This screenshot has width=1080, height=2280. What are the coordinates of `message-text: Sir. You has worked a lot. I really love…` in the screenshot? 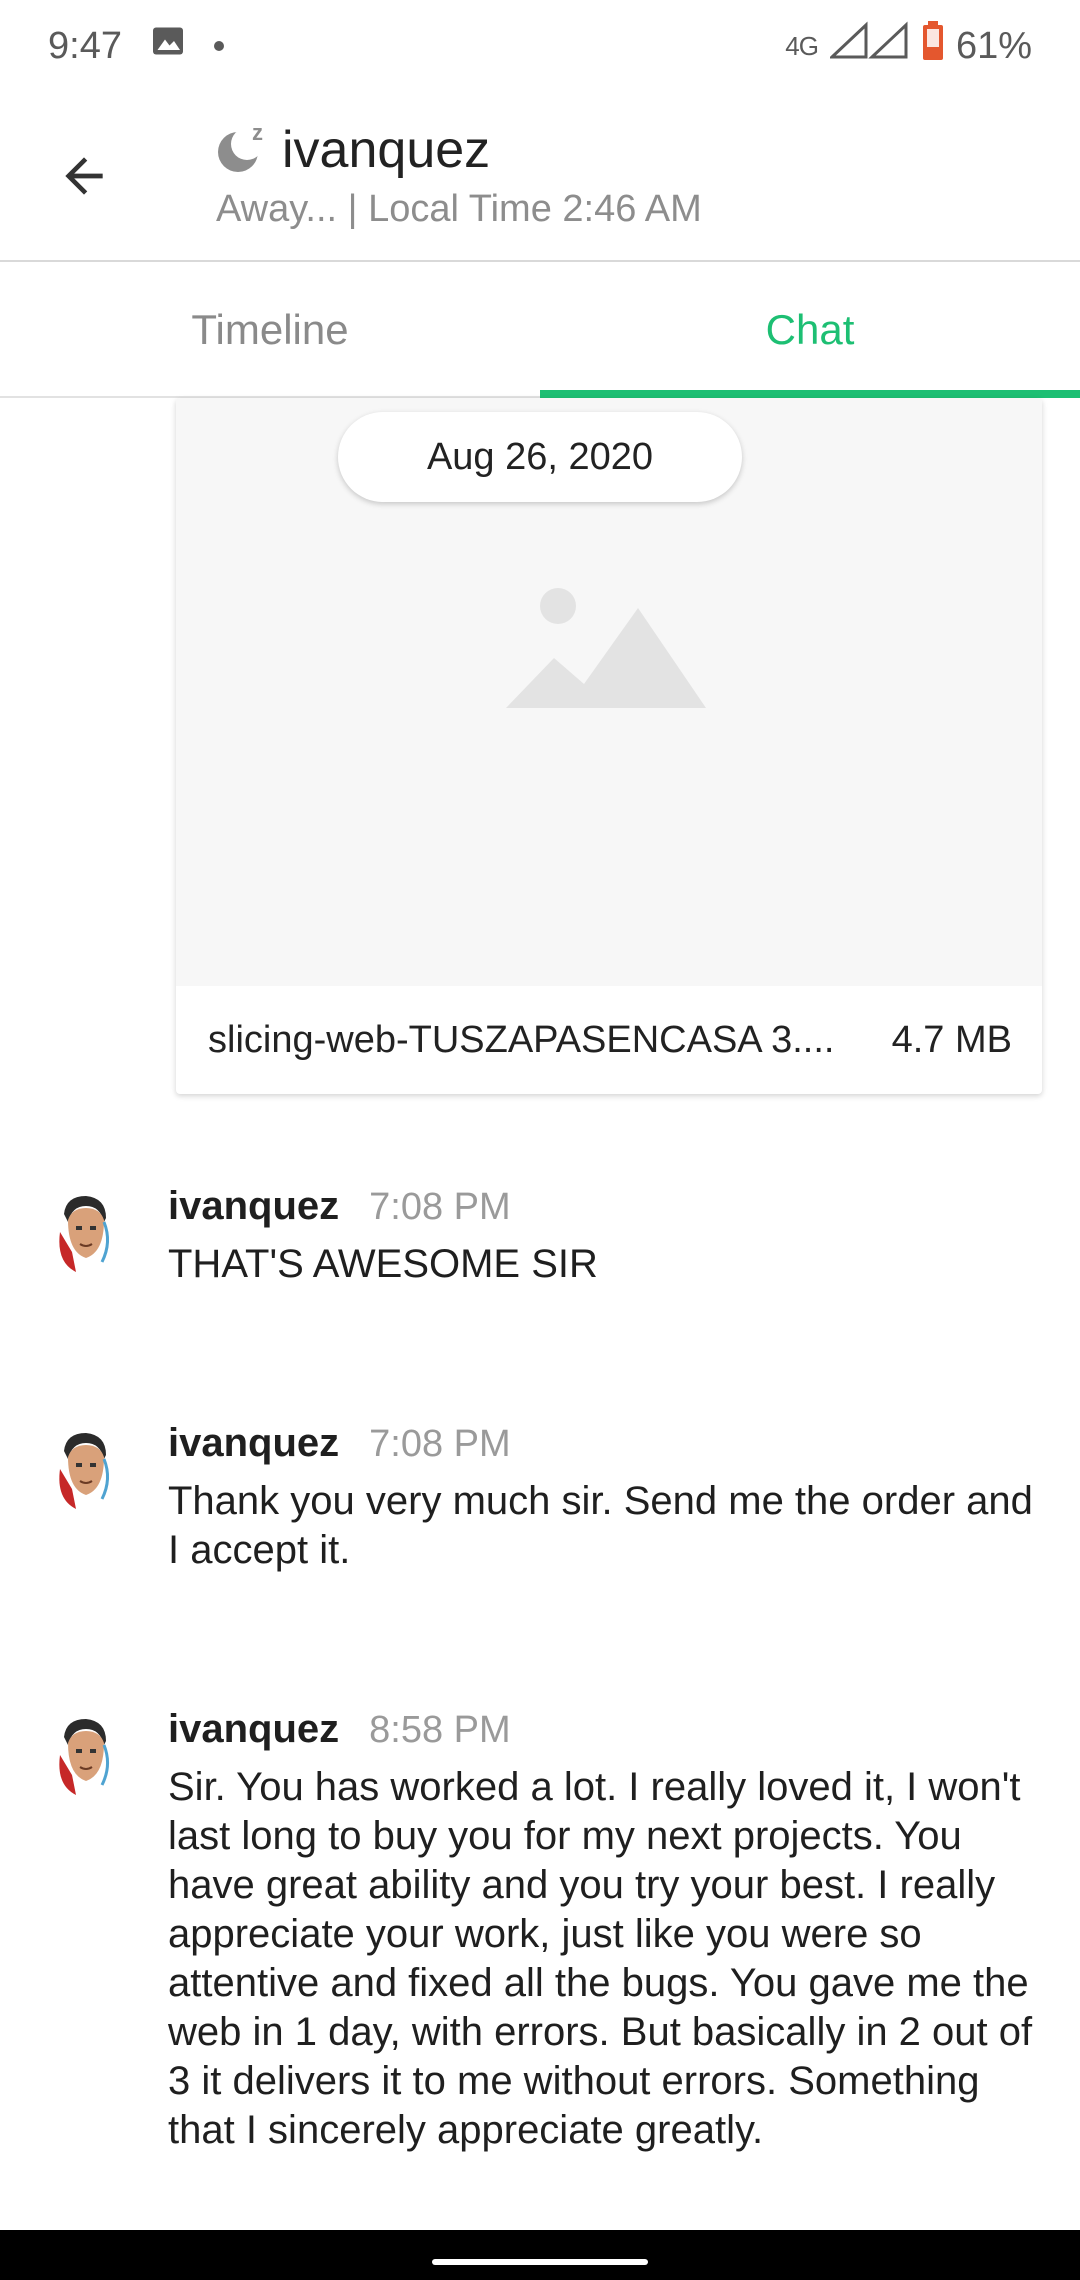 It's located at (600, 1958).